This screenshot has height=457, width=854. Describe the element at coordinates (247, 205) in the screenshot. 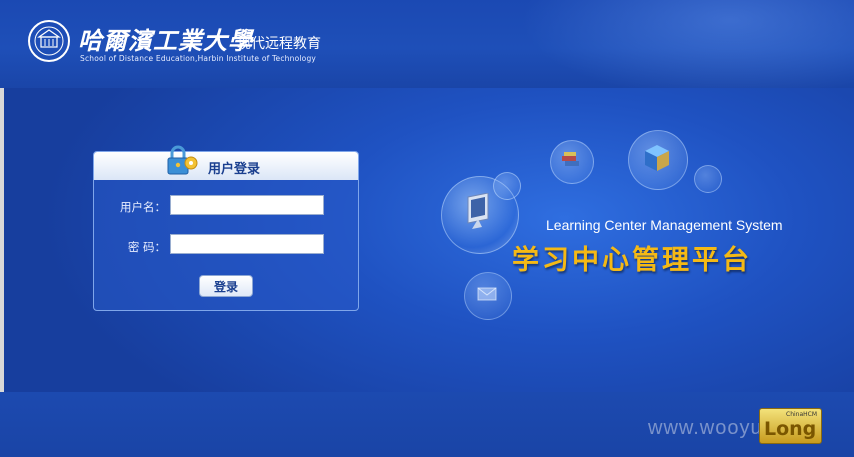

I see `username-input` at that location.